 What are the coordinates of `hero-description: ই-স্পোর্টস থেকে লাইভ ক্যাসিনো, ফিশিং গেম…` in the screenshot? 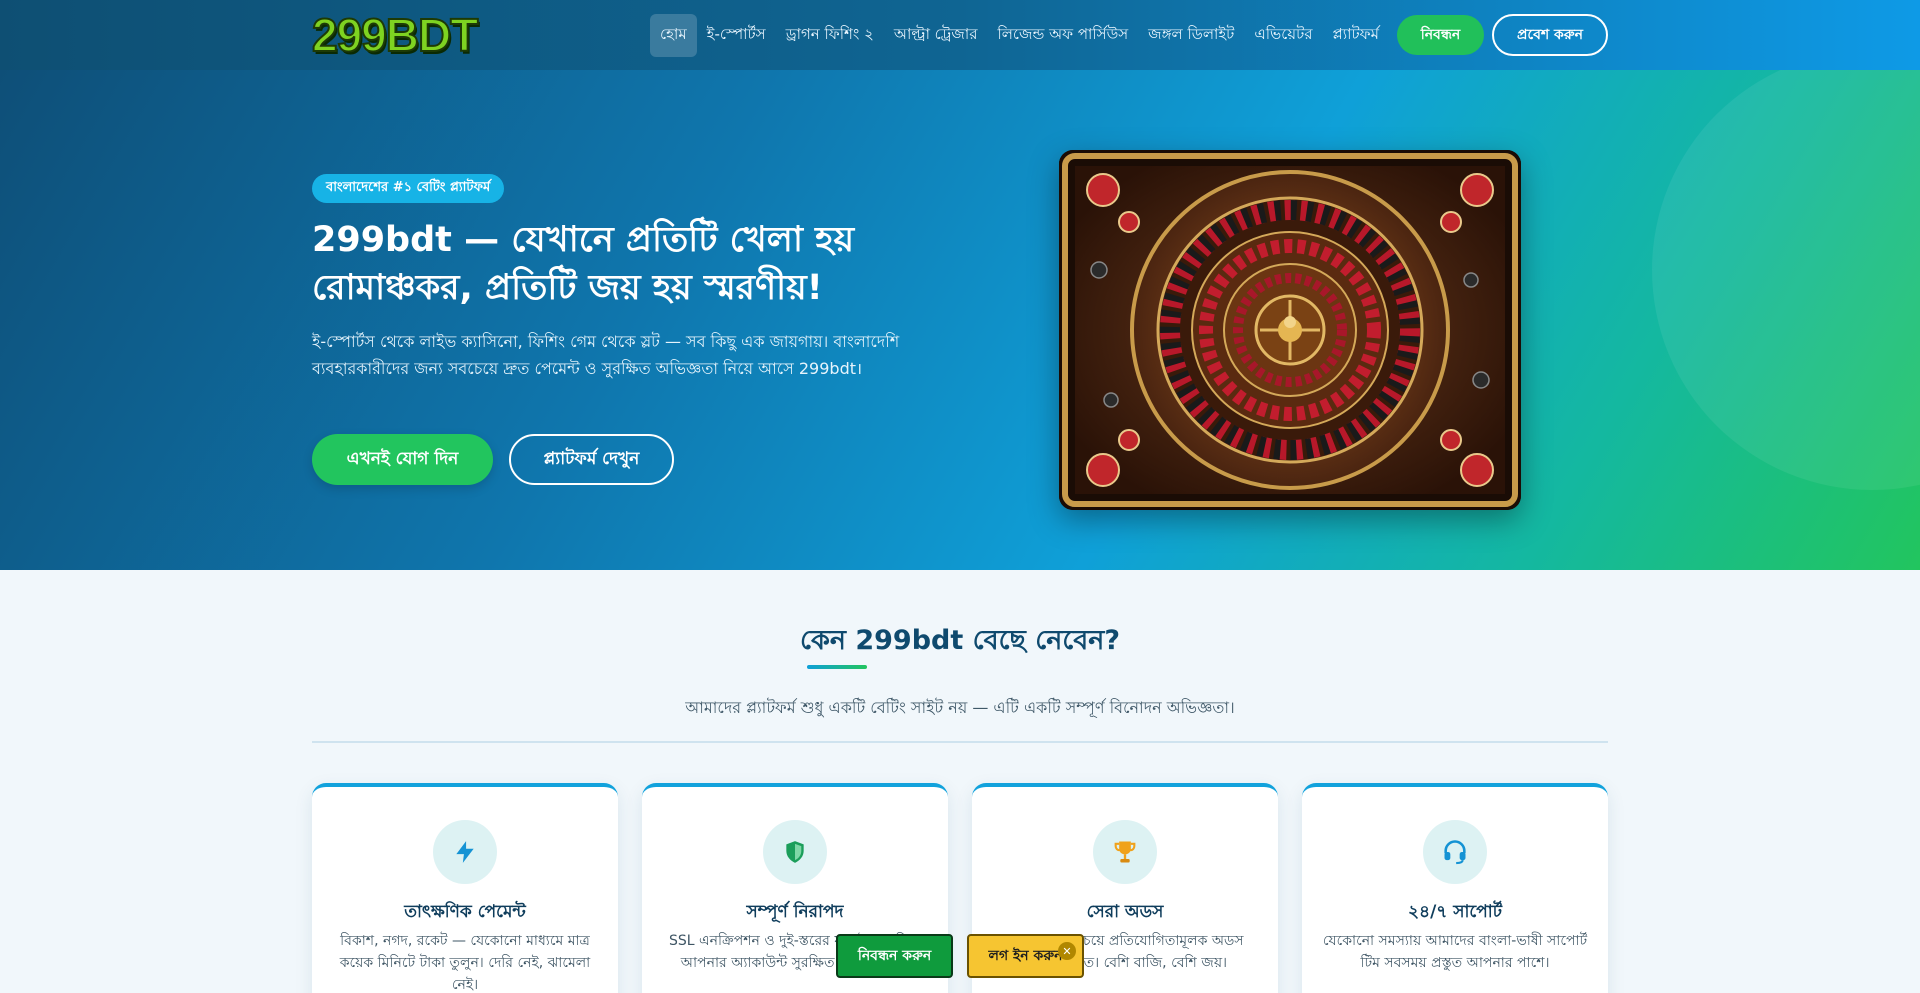 It's located at (606, 355).